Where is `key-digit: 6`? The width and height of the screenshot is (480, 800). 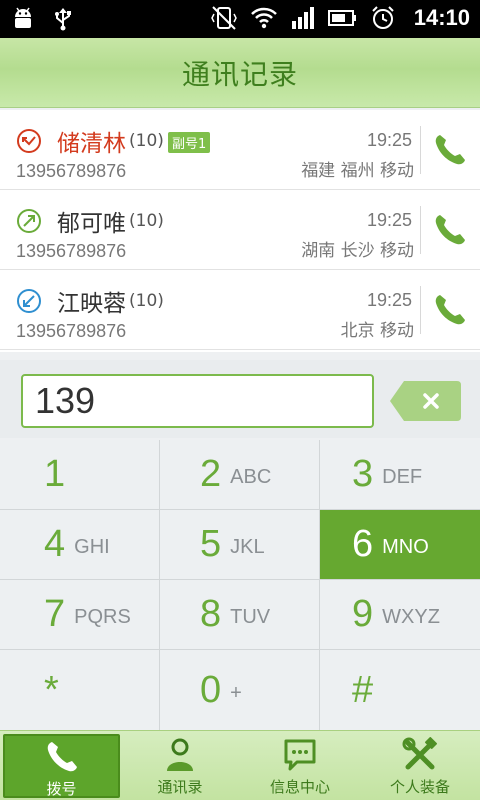 key-digit: 6 is located at coordinates (363, 544).